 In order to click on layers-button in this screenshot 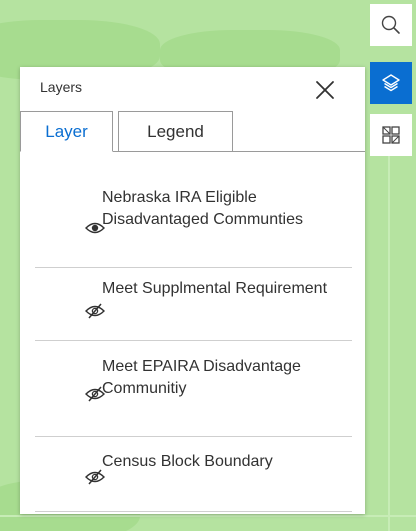, I will do `click(391, 83)`.